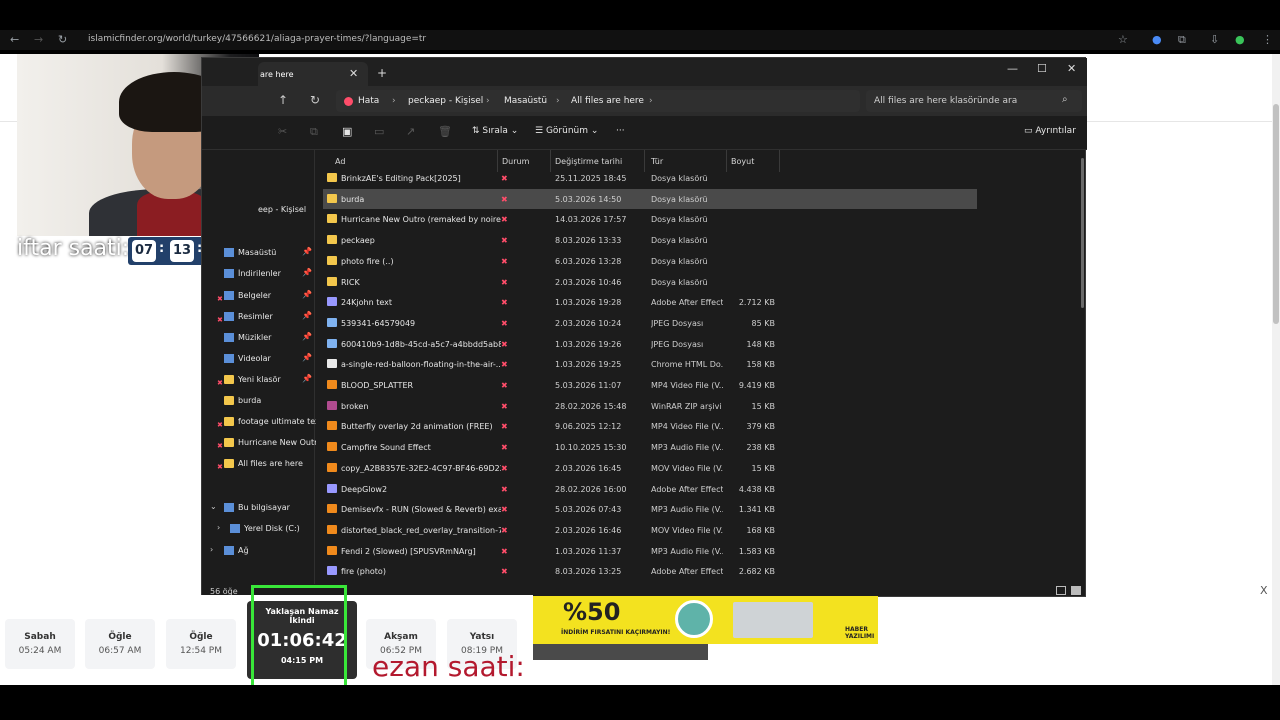 This screenshot has height=720, width=1280. Describe the element at coordinates (259, 422) in the screenshot. I see `nav-item: footage ultimate text ✖` at that location.